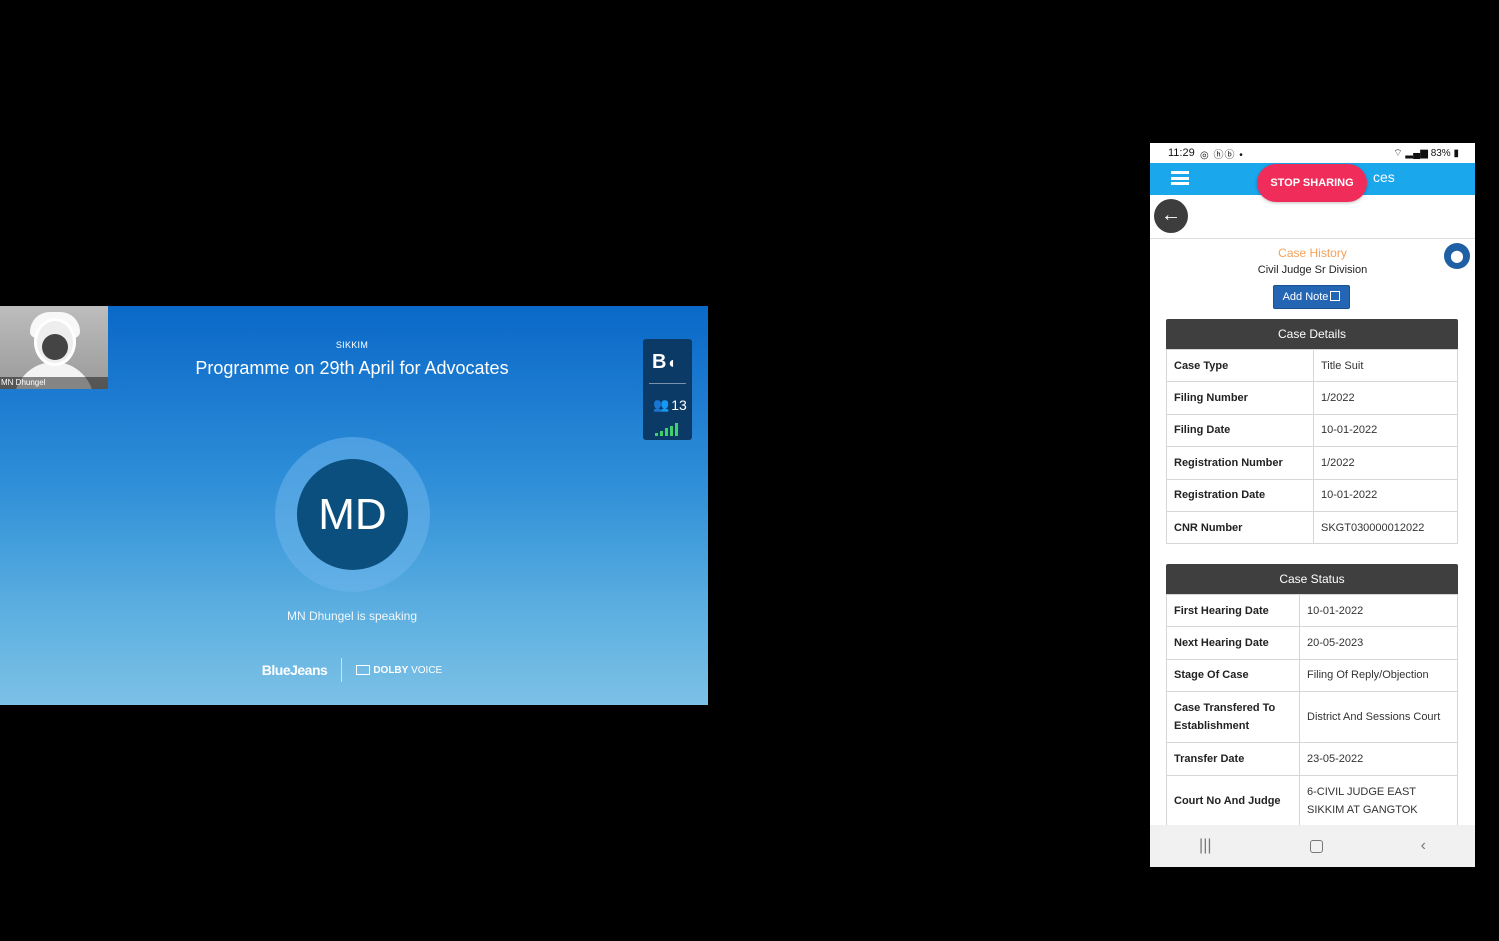  I want to click on table-row: Filing Date 10-01-2022, so click(1312, 430).